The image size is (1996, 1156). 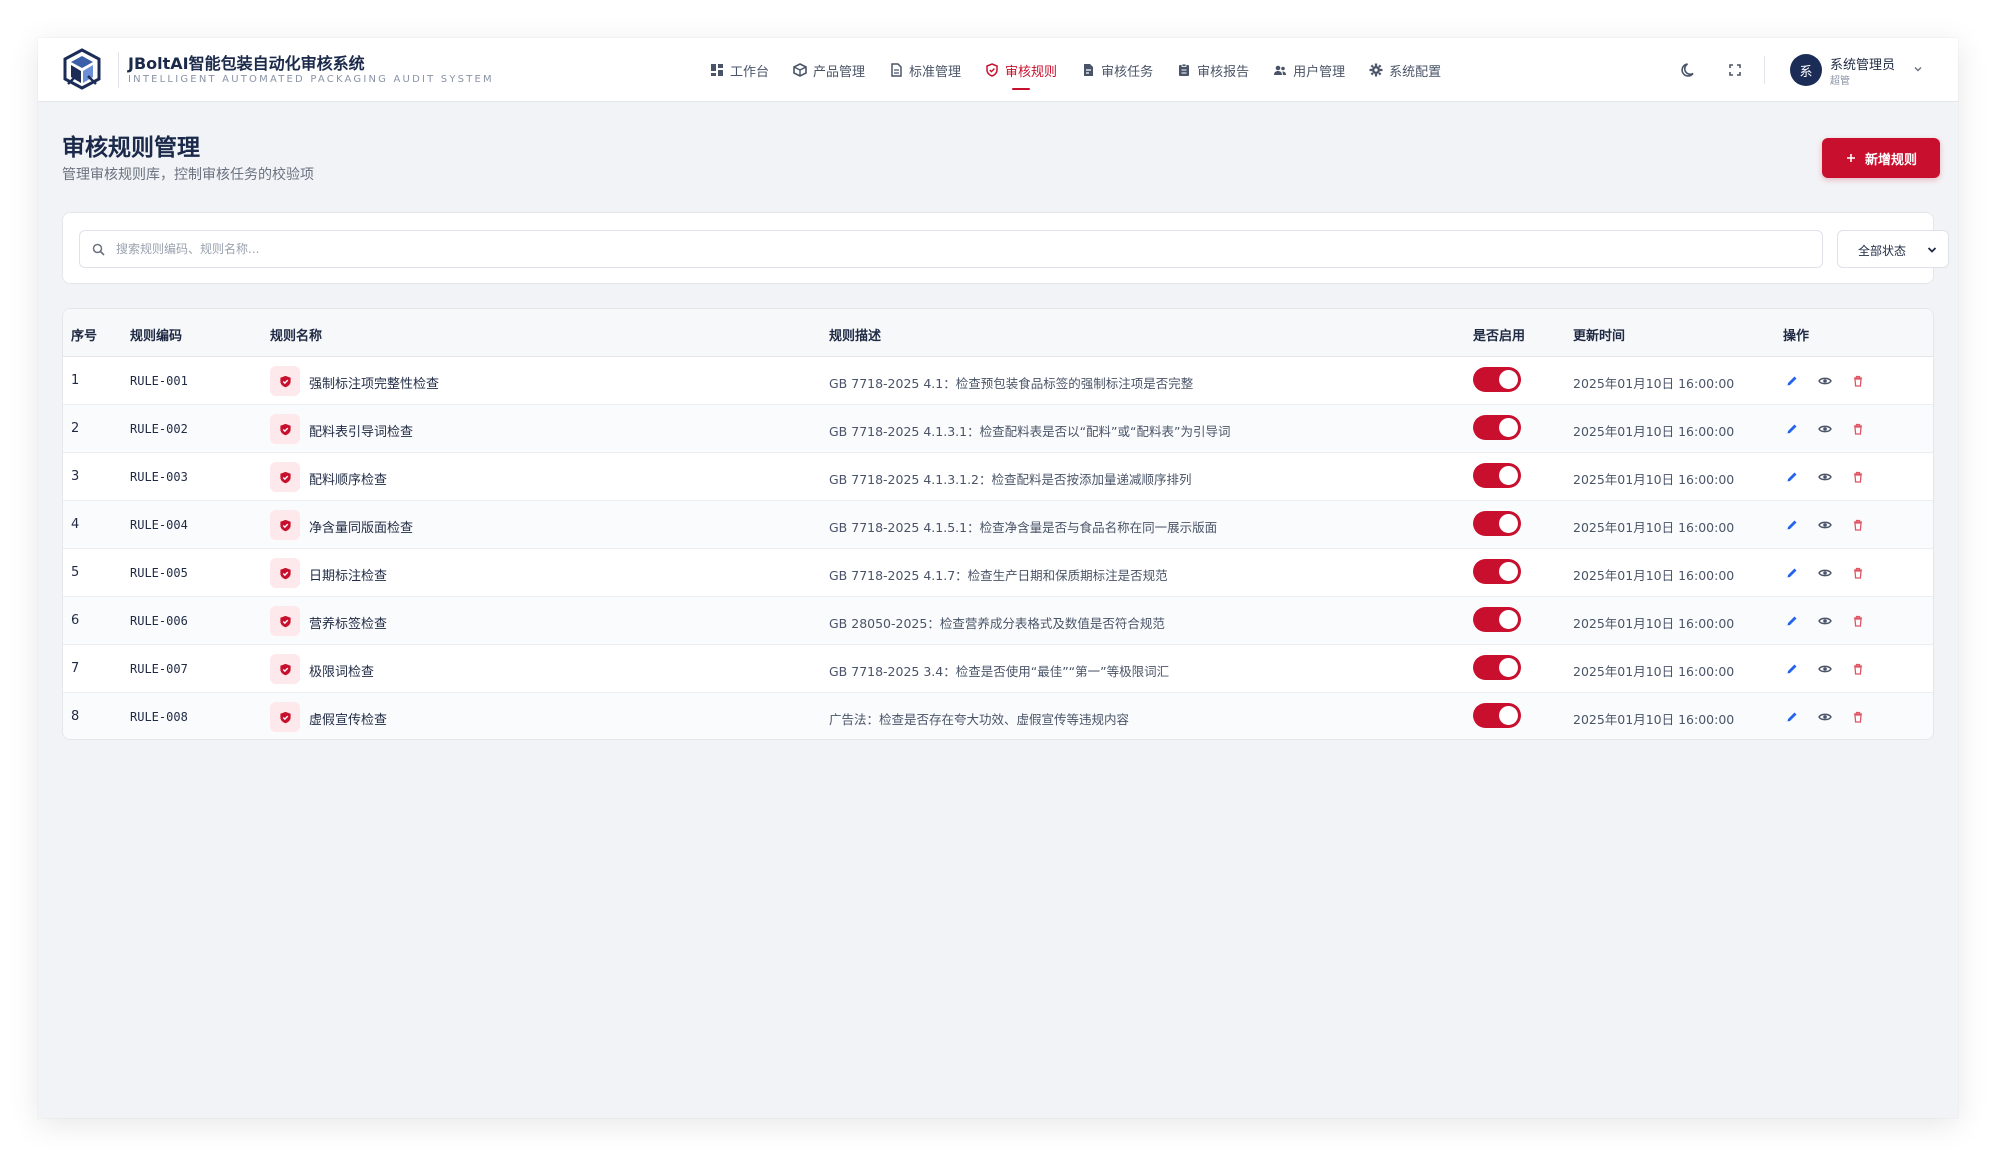 I want to click on nav-item-audit-rules: 审核规则, so click(x=1021, y=70).